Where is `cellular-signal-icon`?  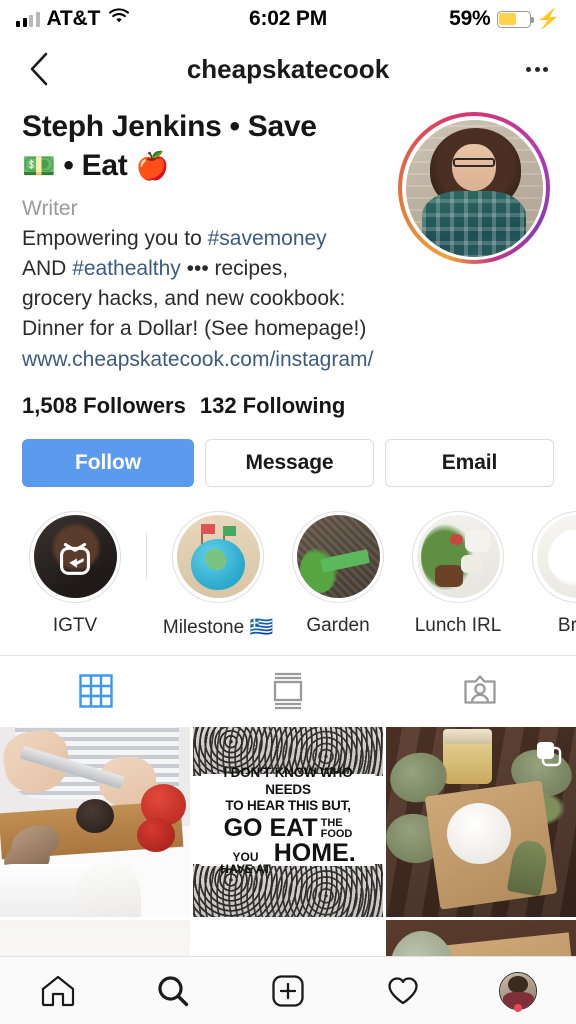
cellular-signal-icon is located at coordinates (28, 19).